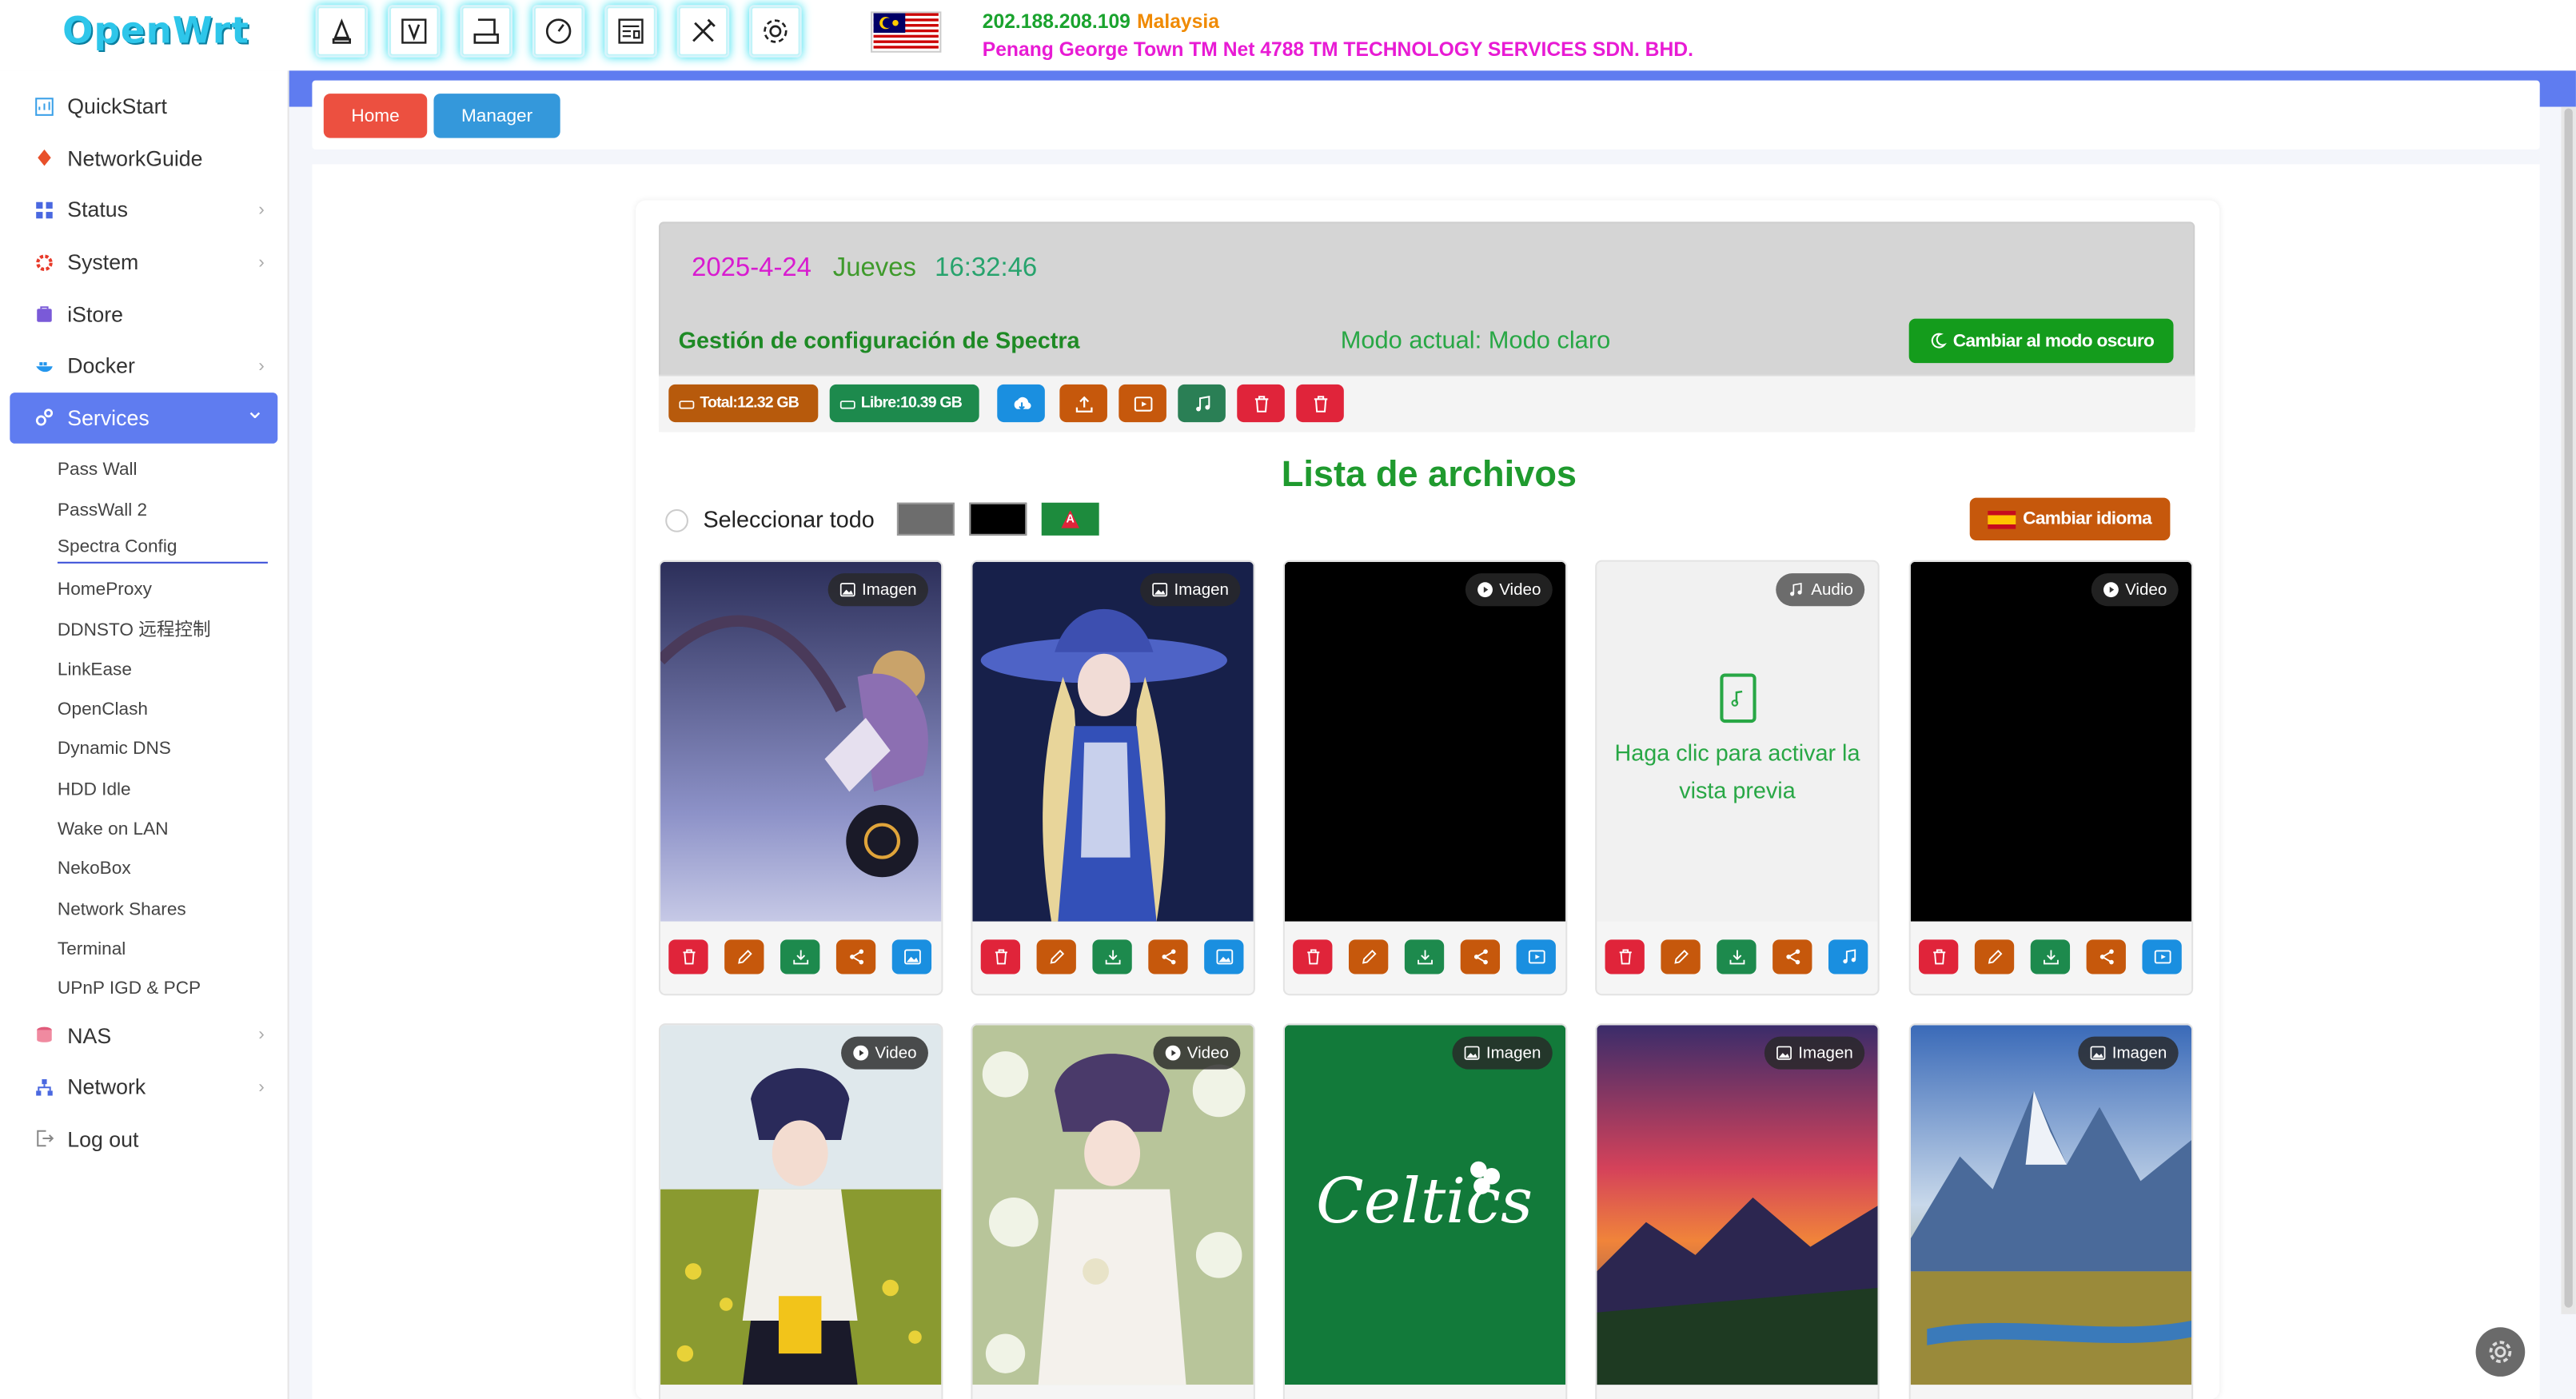 This screenshot has width=2576, height=1399. I want to click on music-button, so click(1202, 403).